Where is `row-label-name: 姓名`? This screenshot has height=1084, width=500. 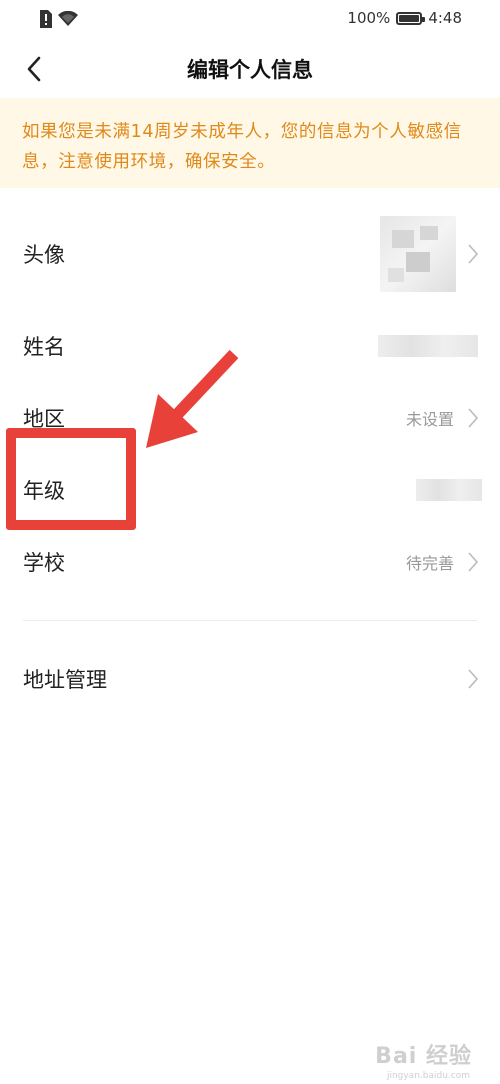 row-label-name: 姓名 is located at coordinates (44, 347).